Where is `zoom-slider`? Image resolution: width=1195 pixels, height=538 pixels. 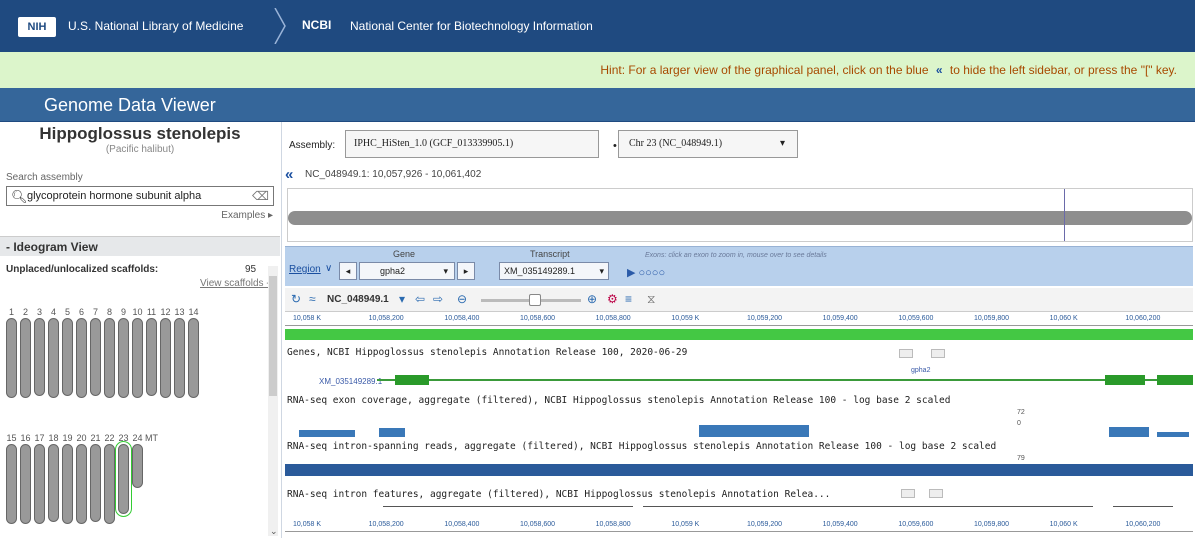
zoom-slider is located at coordinates (531, 300).